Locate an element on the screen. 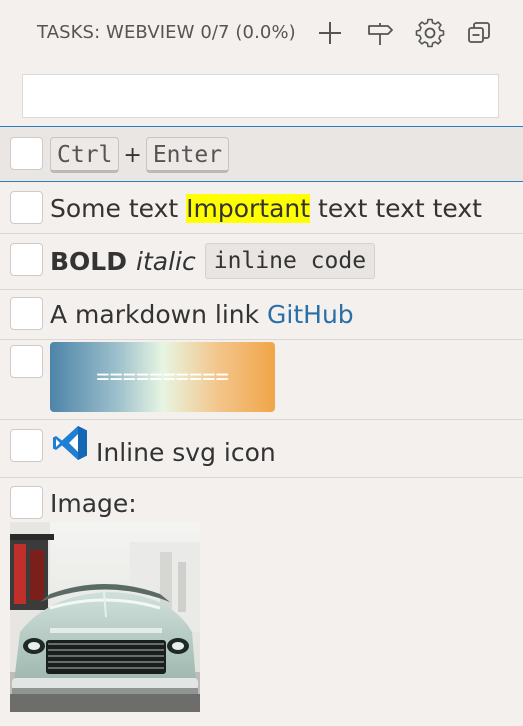  task-text: Image: is located at coordinates (93, 503).